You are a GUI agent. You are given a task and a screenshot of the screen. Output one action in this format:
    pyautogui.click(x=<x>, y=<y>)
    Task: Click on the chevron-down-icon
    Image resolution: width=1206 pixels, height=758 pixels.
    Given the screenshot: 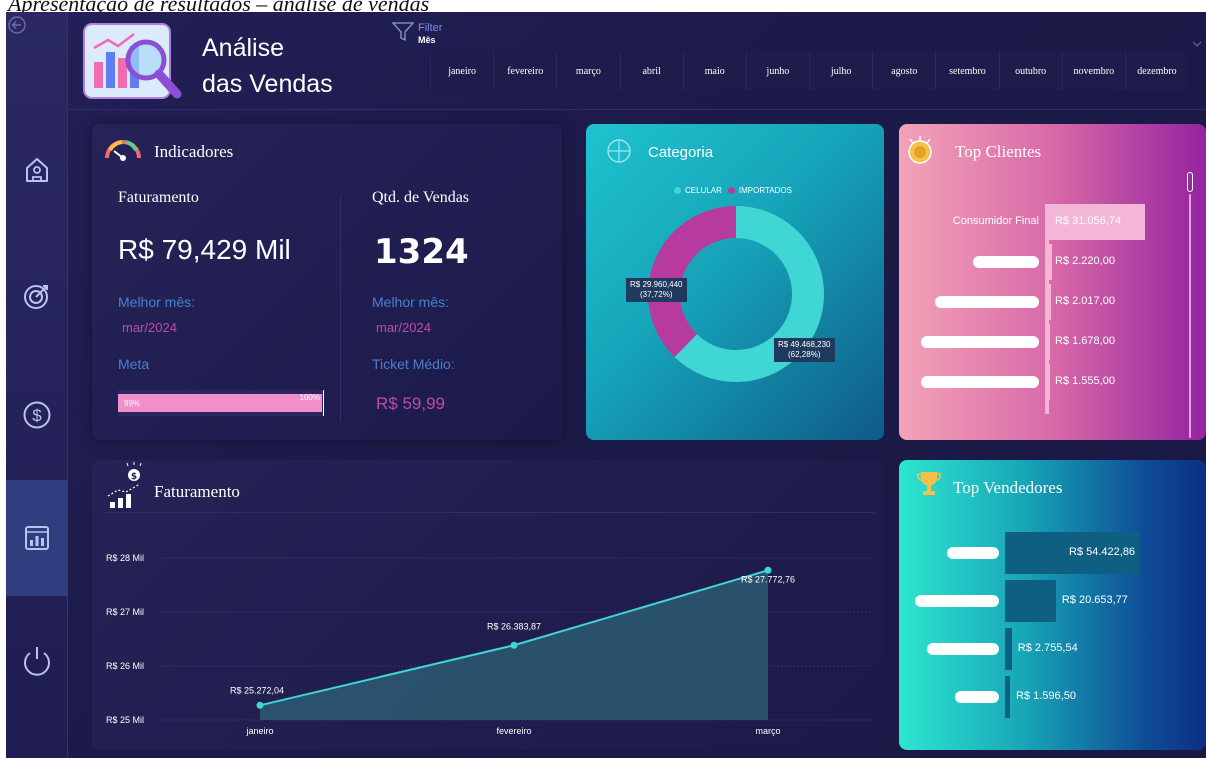 What is the action you would take?
    pyautogui.click(x=1197, y=44)
    